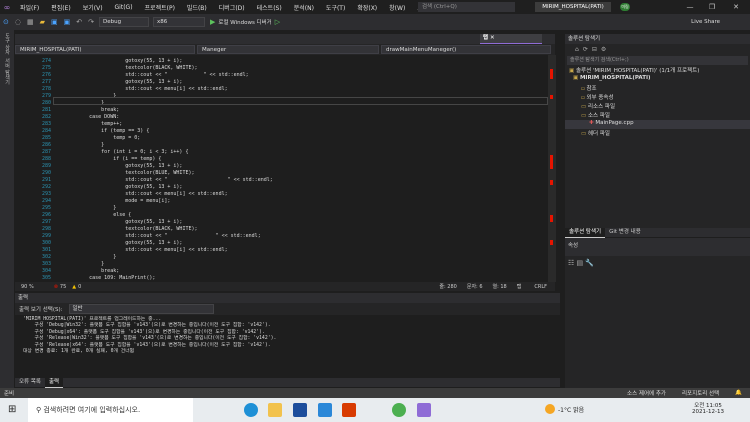 Image resolution: width=750 pixels, height=422 pixels. Describe the element at coordinates (594, 49) in the screenshot. I see `collapse-icon: ⊟` at that location.